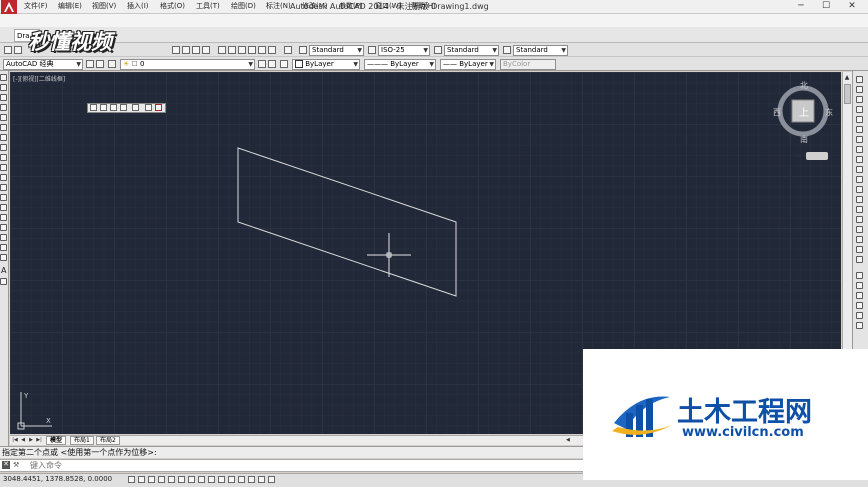 The width and height of the screenshot is (868, 487). I want to click on menu-dimension: 标注(N), so click(278, 6).